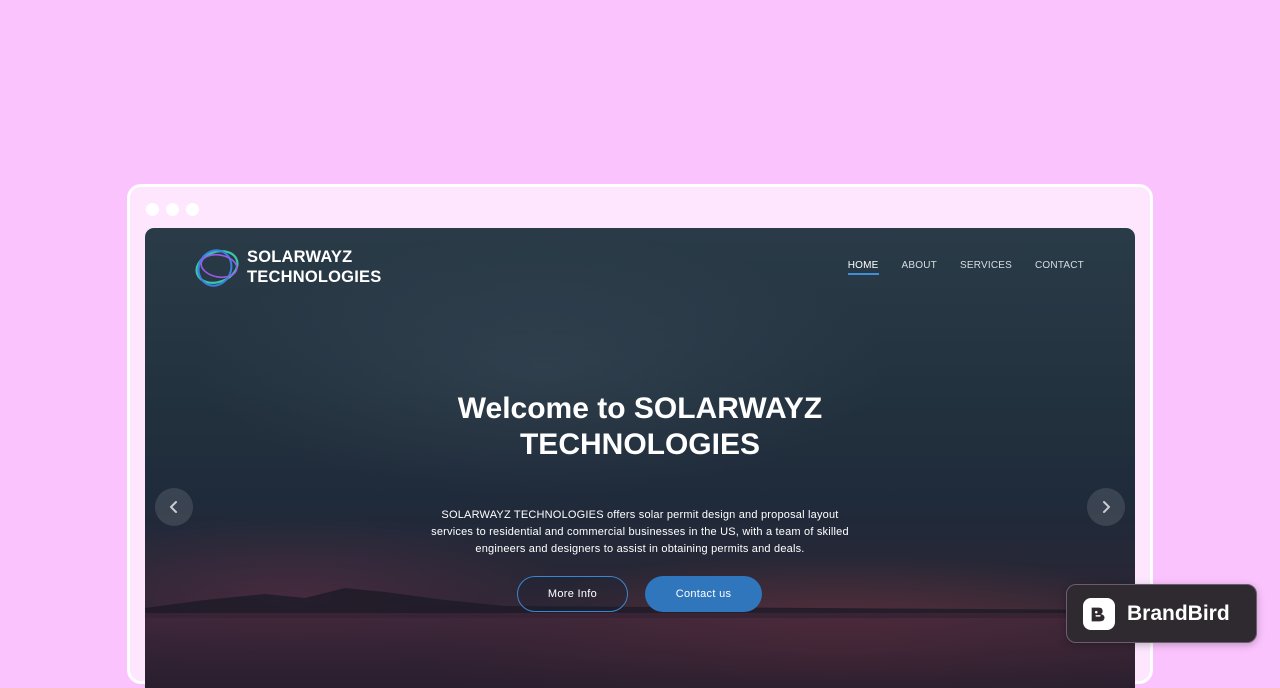  Describe the element at coordinates (152, 209) in the screenshot. I see `window-dot-close` at that location.